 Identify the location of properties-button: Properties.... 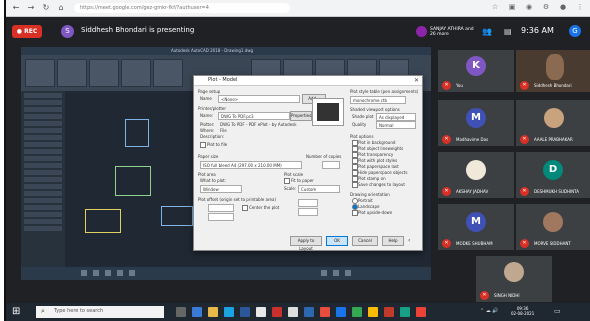
(302, 116).